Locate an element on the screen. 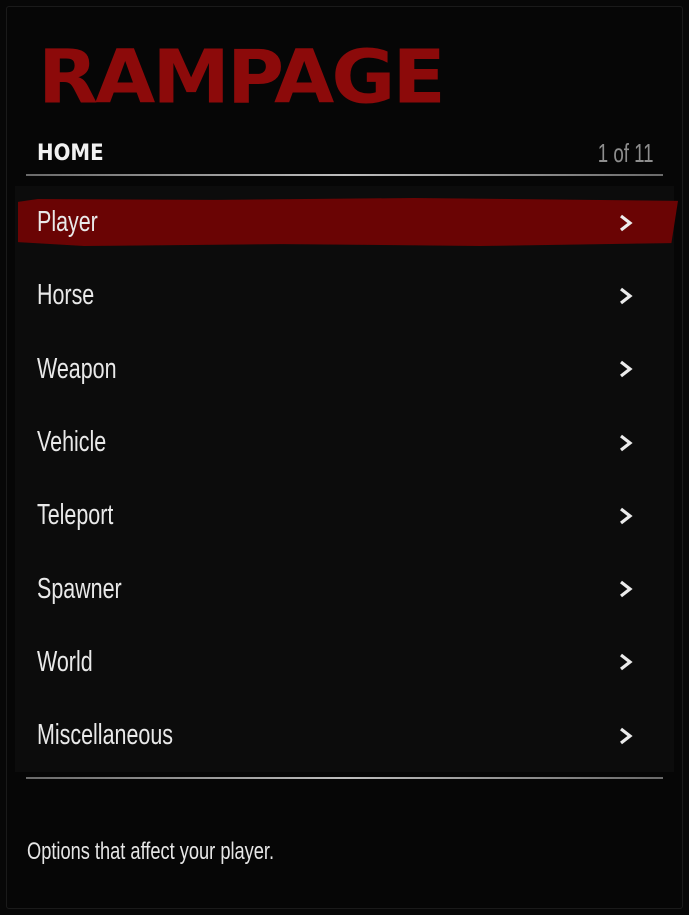  menu-item-label: Vehicle is located at coordinates (72, 442).